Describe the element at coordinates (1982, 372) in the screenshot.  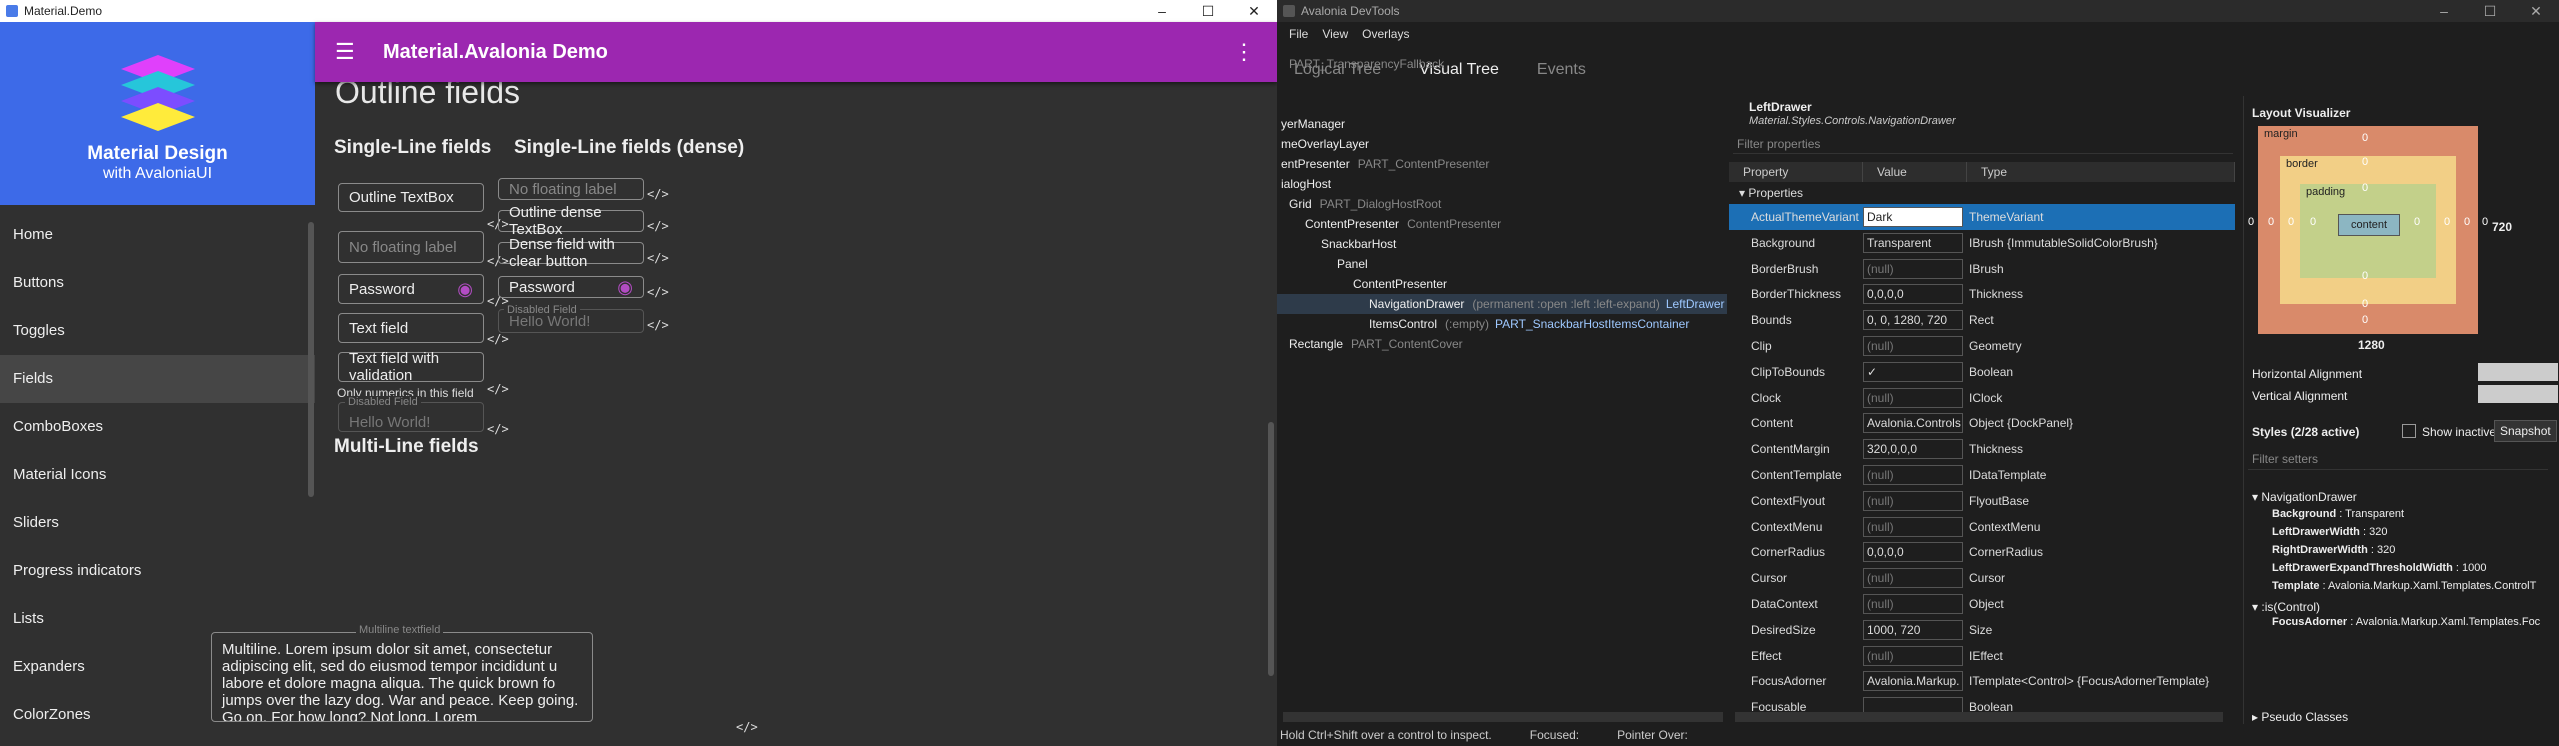
I see `property-row: ClipToBounds ✓ Boolean` at that location.